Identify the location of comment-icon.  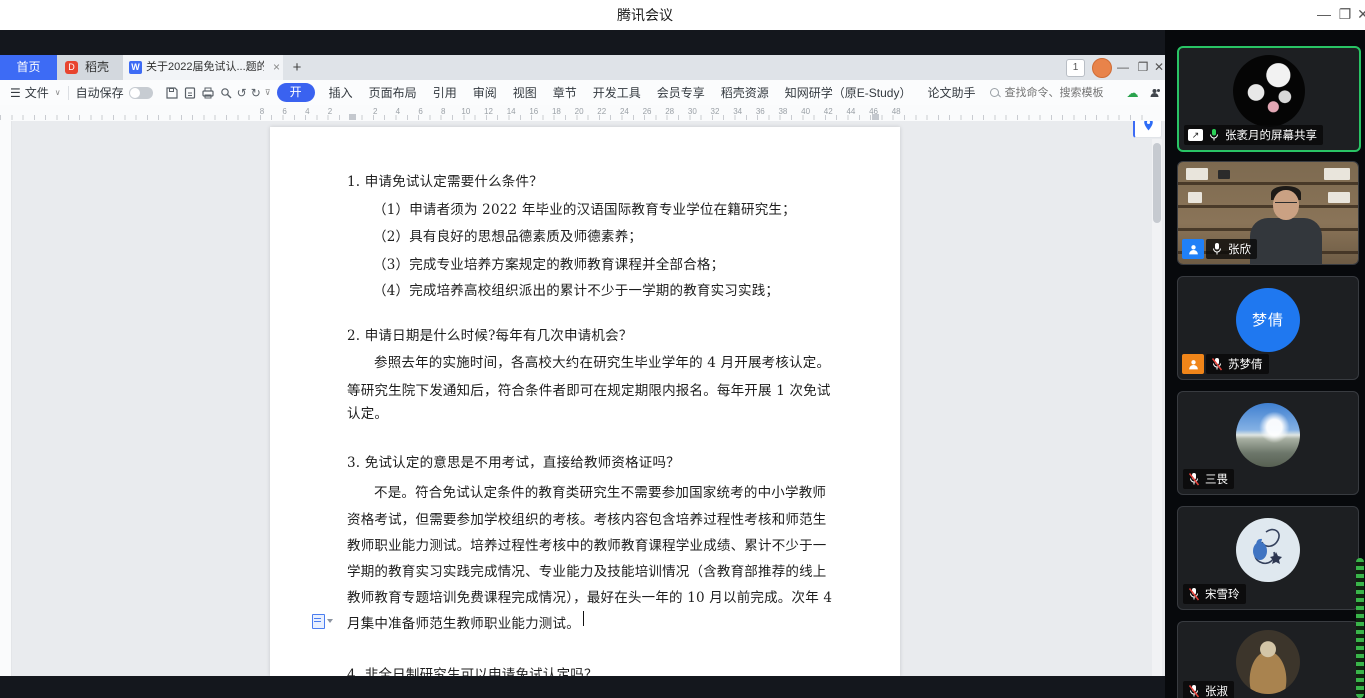
(318, 621).